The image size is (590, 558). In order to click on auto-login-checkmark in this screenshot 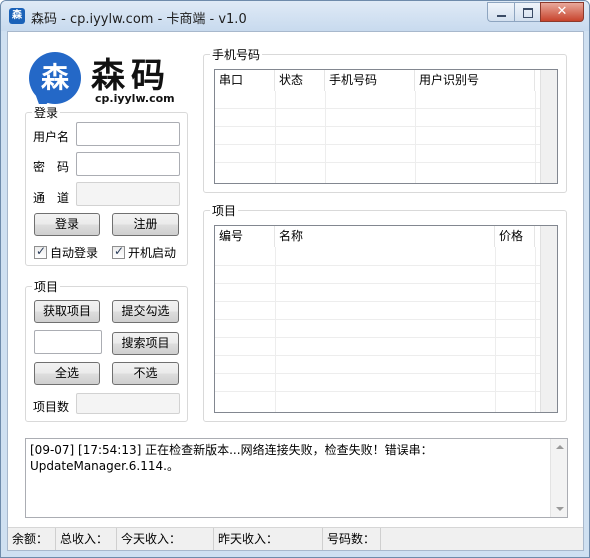, I will do `click(40, 251)`.